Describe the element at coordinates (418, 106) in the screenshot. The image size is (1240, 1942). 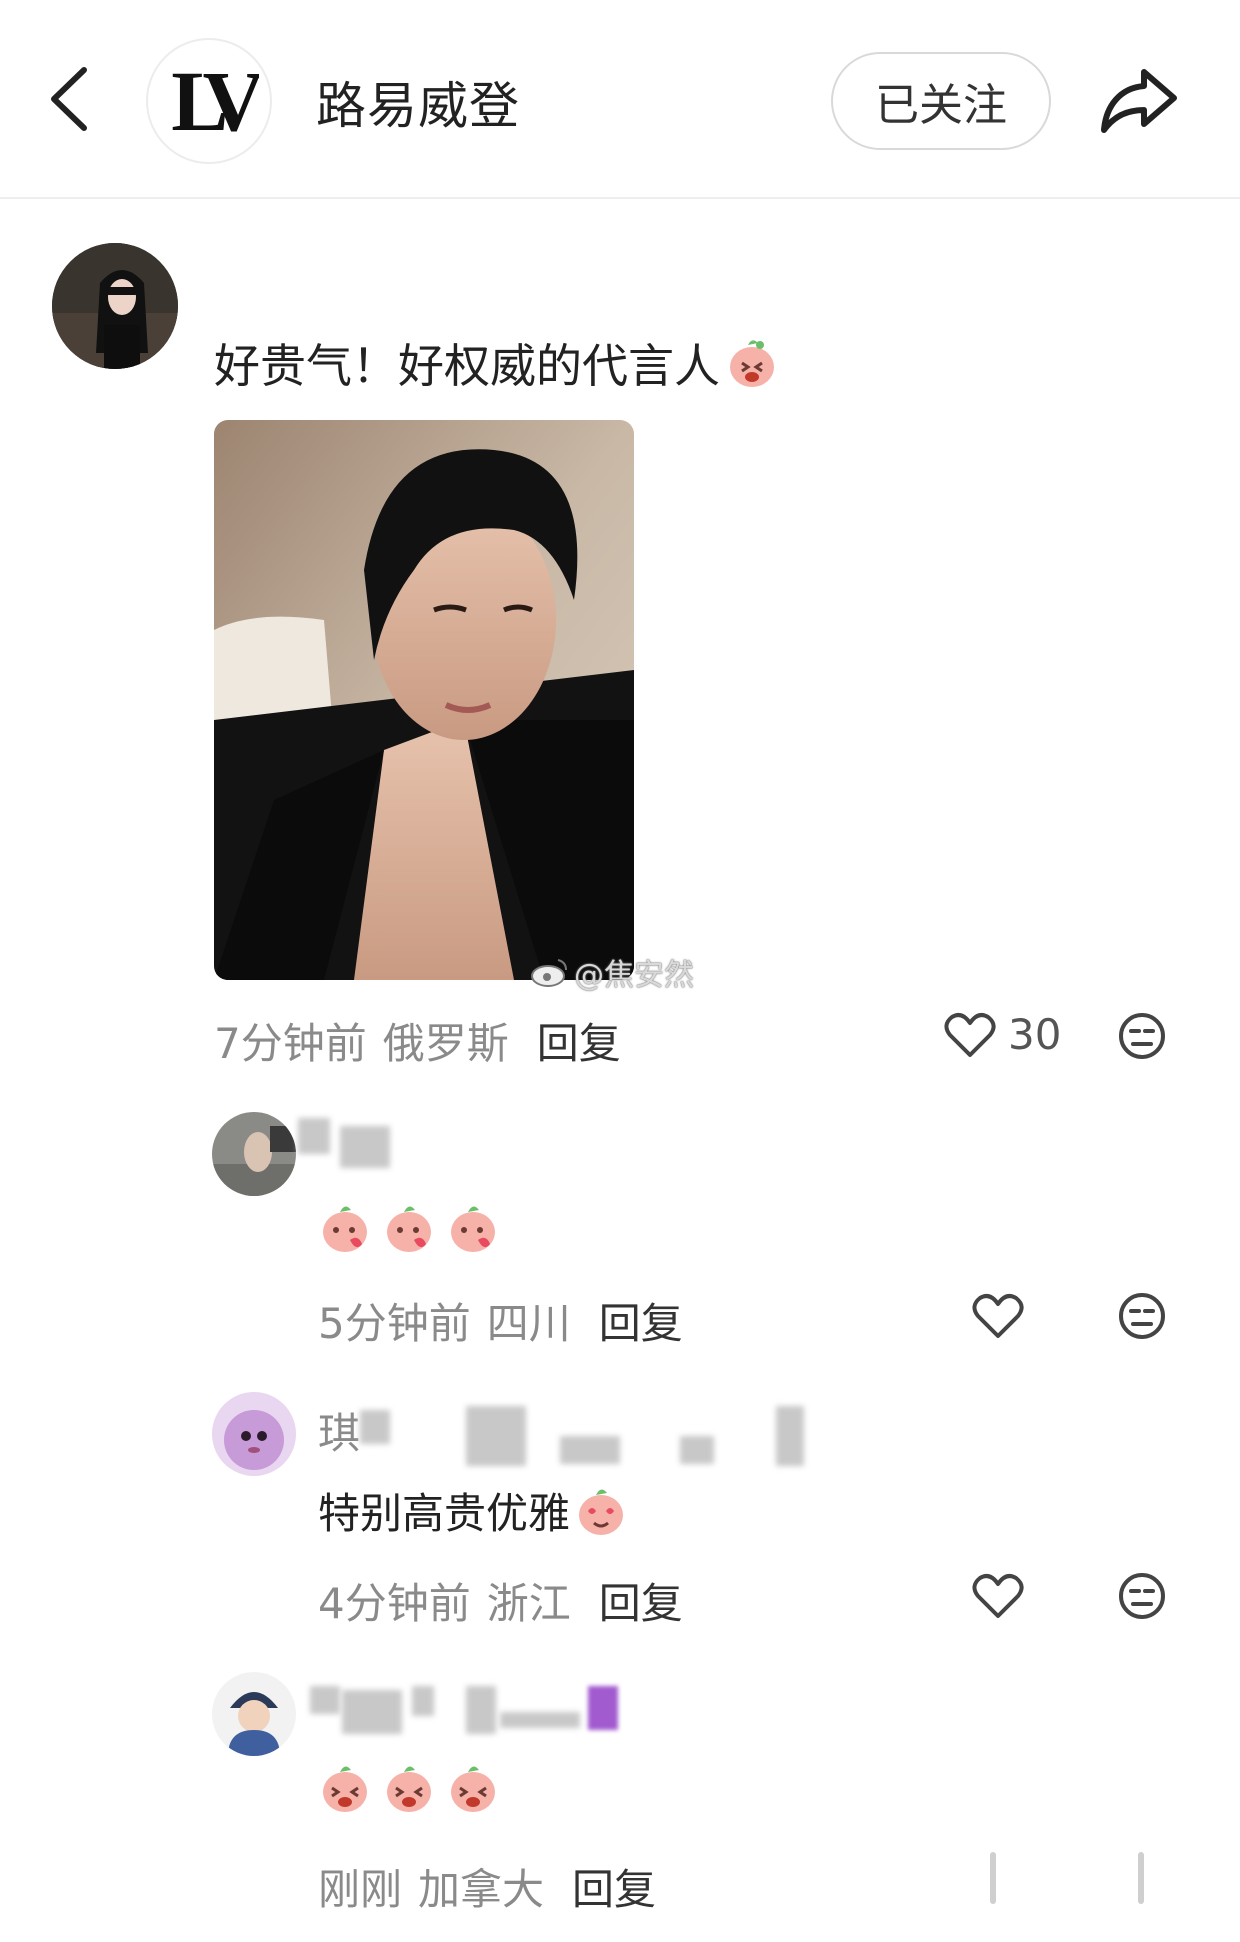
I see `page-title: 路易威登` at that location.